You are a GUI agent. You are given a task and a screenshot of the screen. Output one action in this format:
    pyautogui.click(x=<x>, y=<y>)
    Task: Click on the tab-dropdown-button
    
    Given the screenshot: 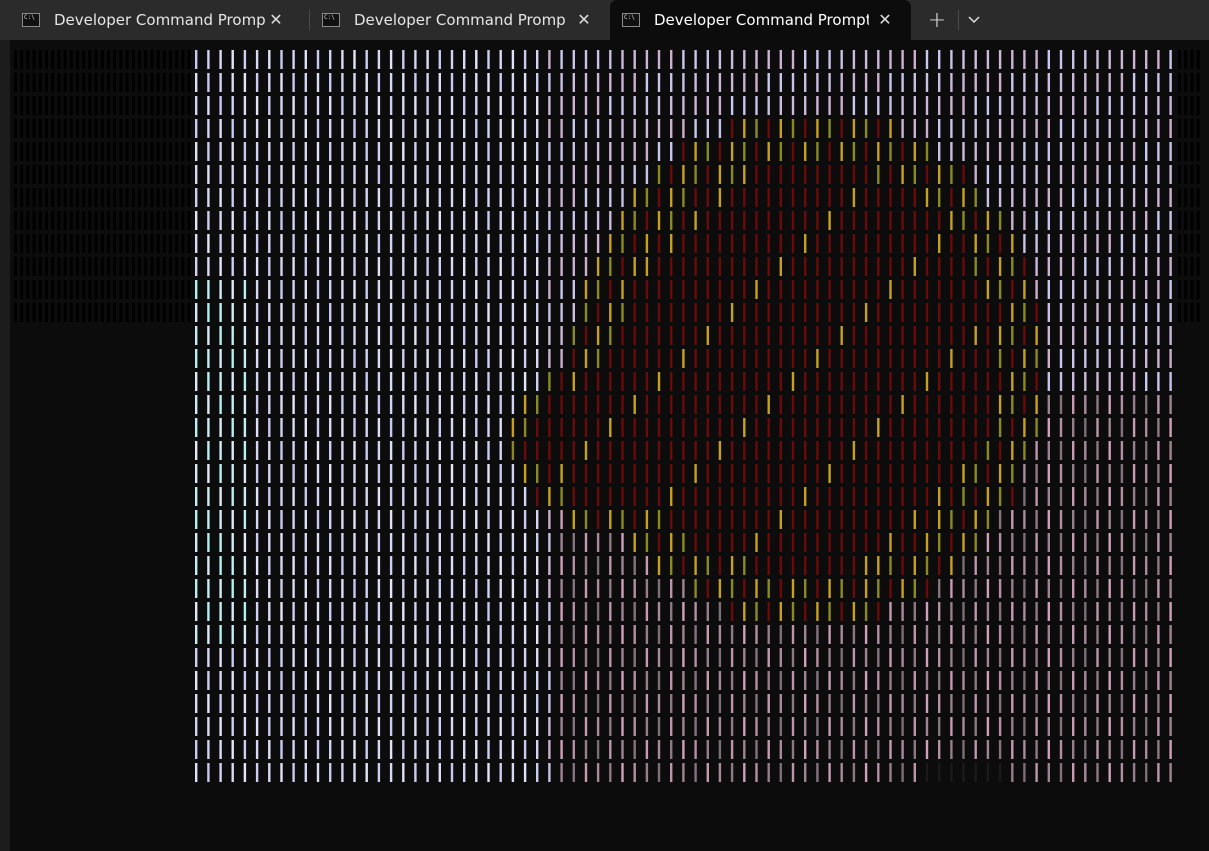 What is the action you would take?
    pyautogui.click(x=974, y=20)
    